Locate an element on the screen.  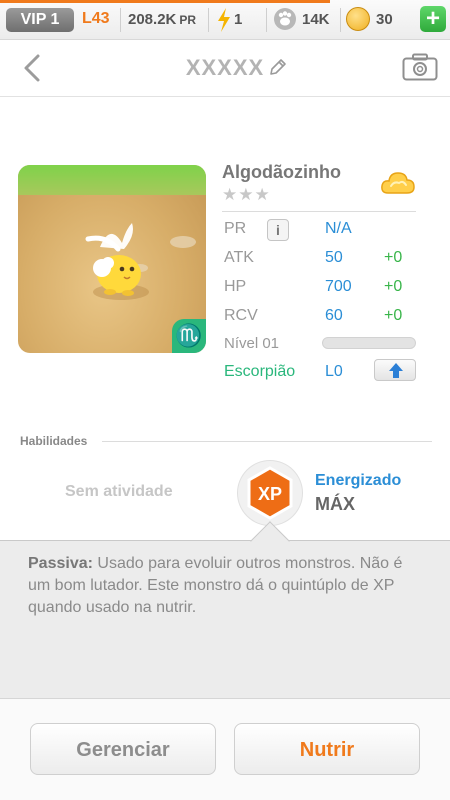
rank-up-button is located at coordinates (395, 370).